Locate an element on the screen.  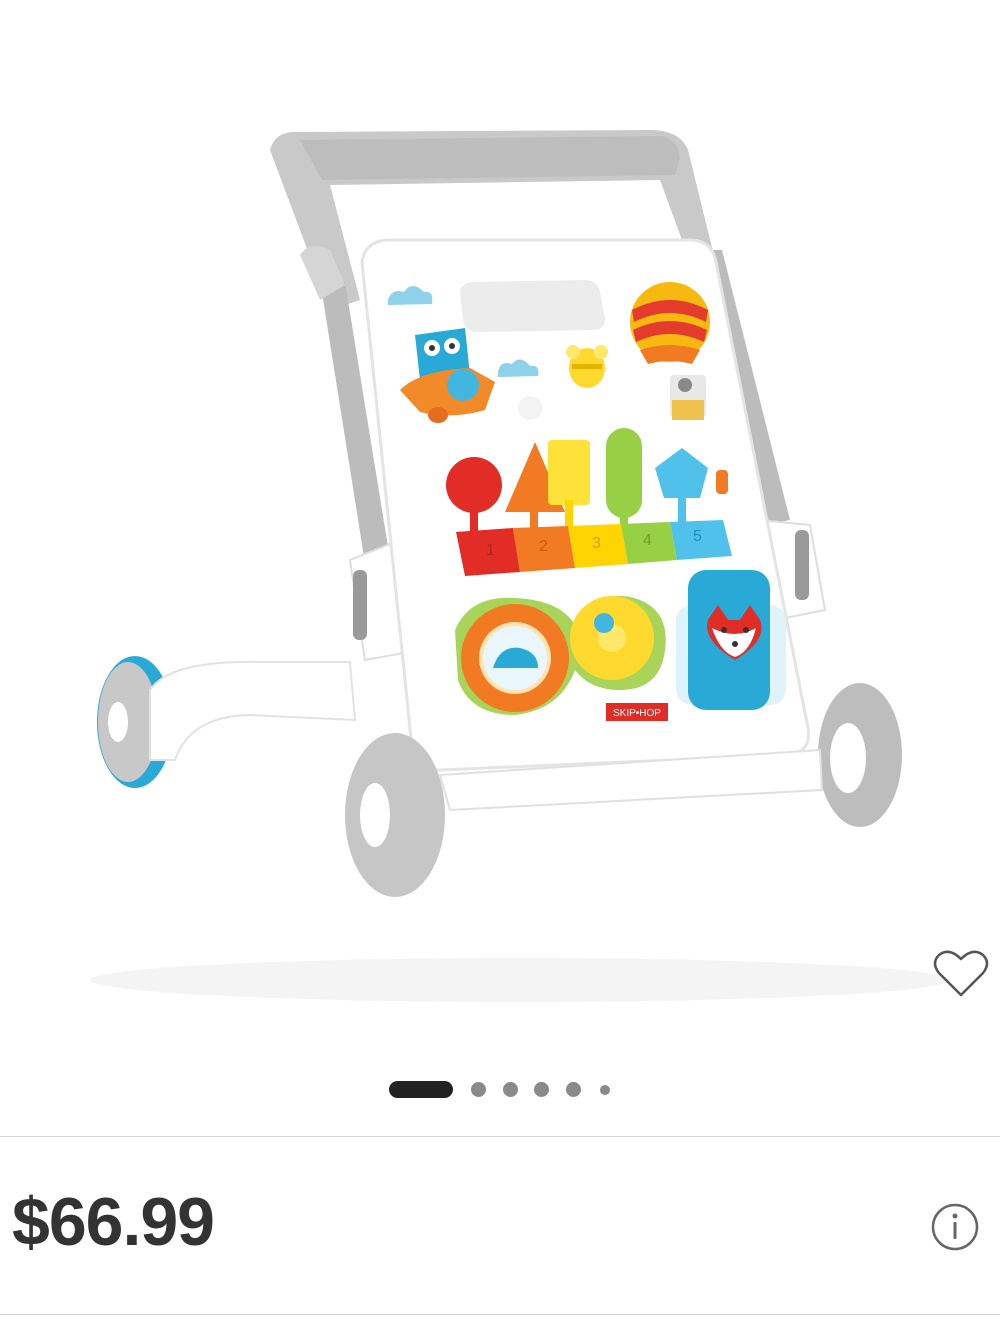
key-label-4: 4 is located at coordinates (647, 540).